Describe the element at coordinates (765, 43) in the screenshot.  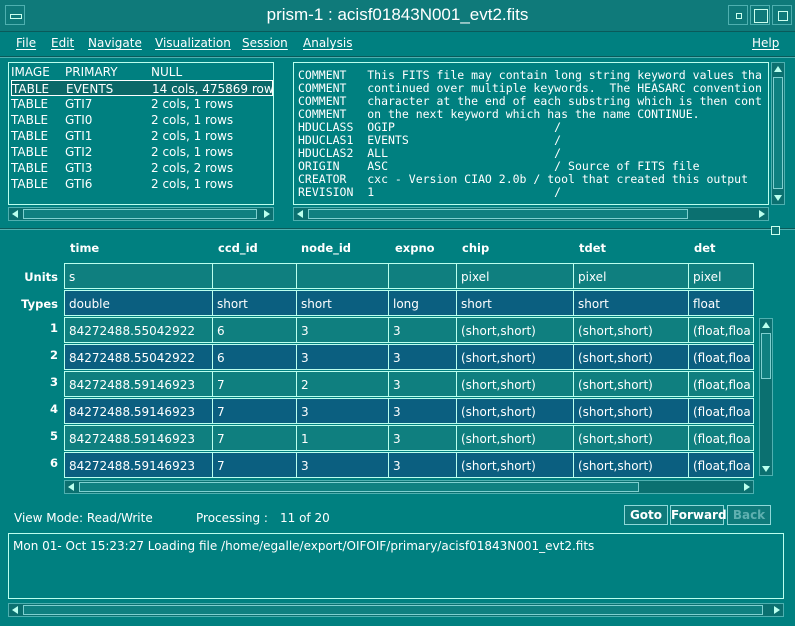
I see `menu-help: Help` at that location.